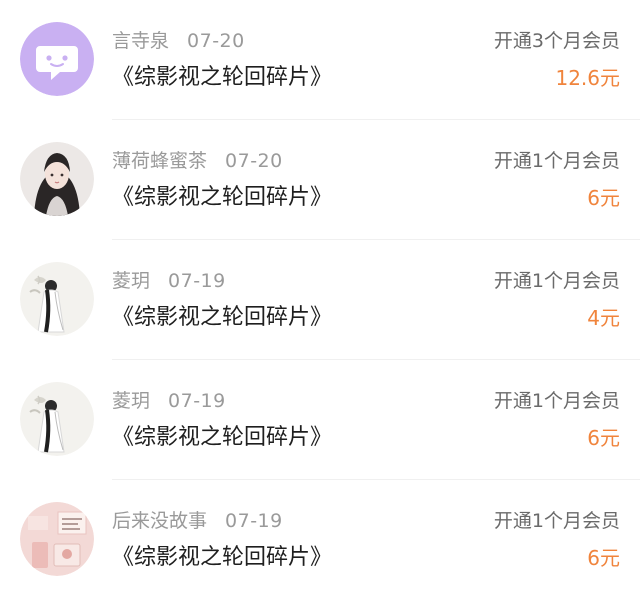  I want to click on record-meta: 薄荷蜂蜜茶 07-20, so click(197, 161).